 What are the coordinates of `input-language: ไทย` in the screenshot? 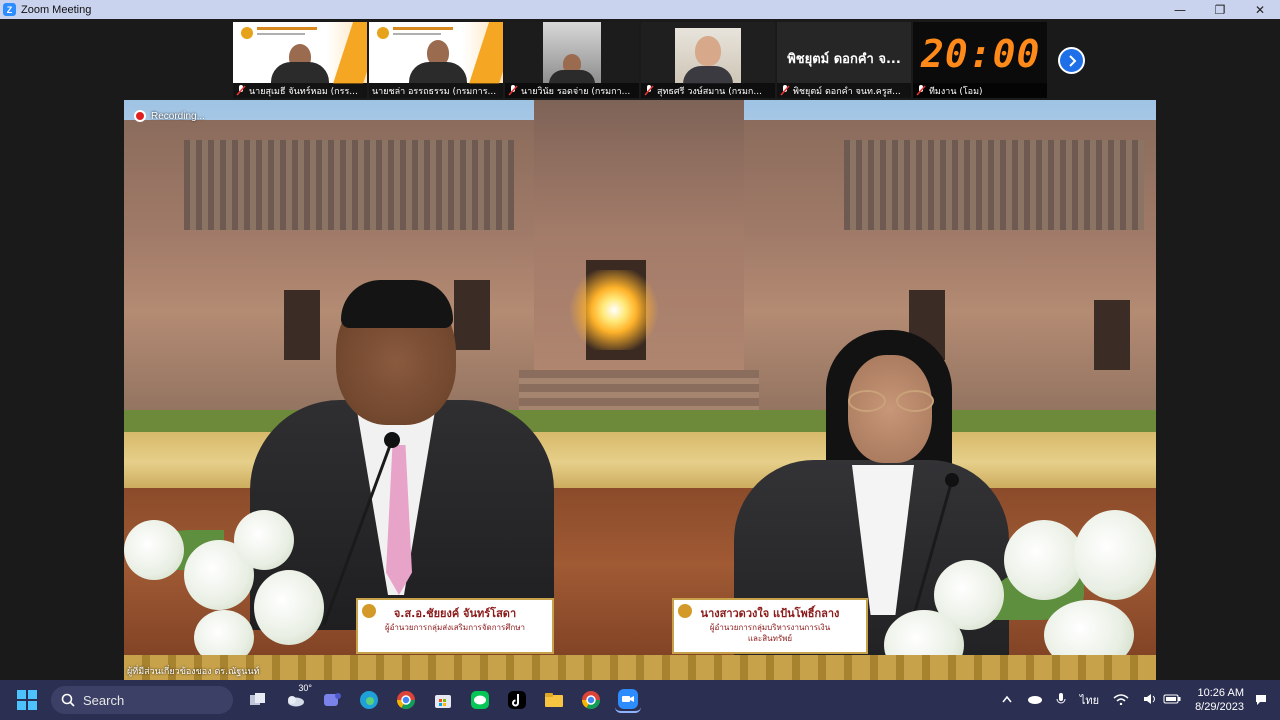 It's located at (1089, 700).